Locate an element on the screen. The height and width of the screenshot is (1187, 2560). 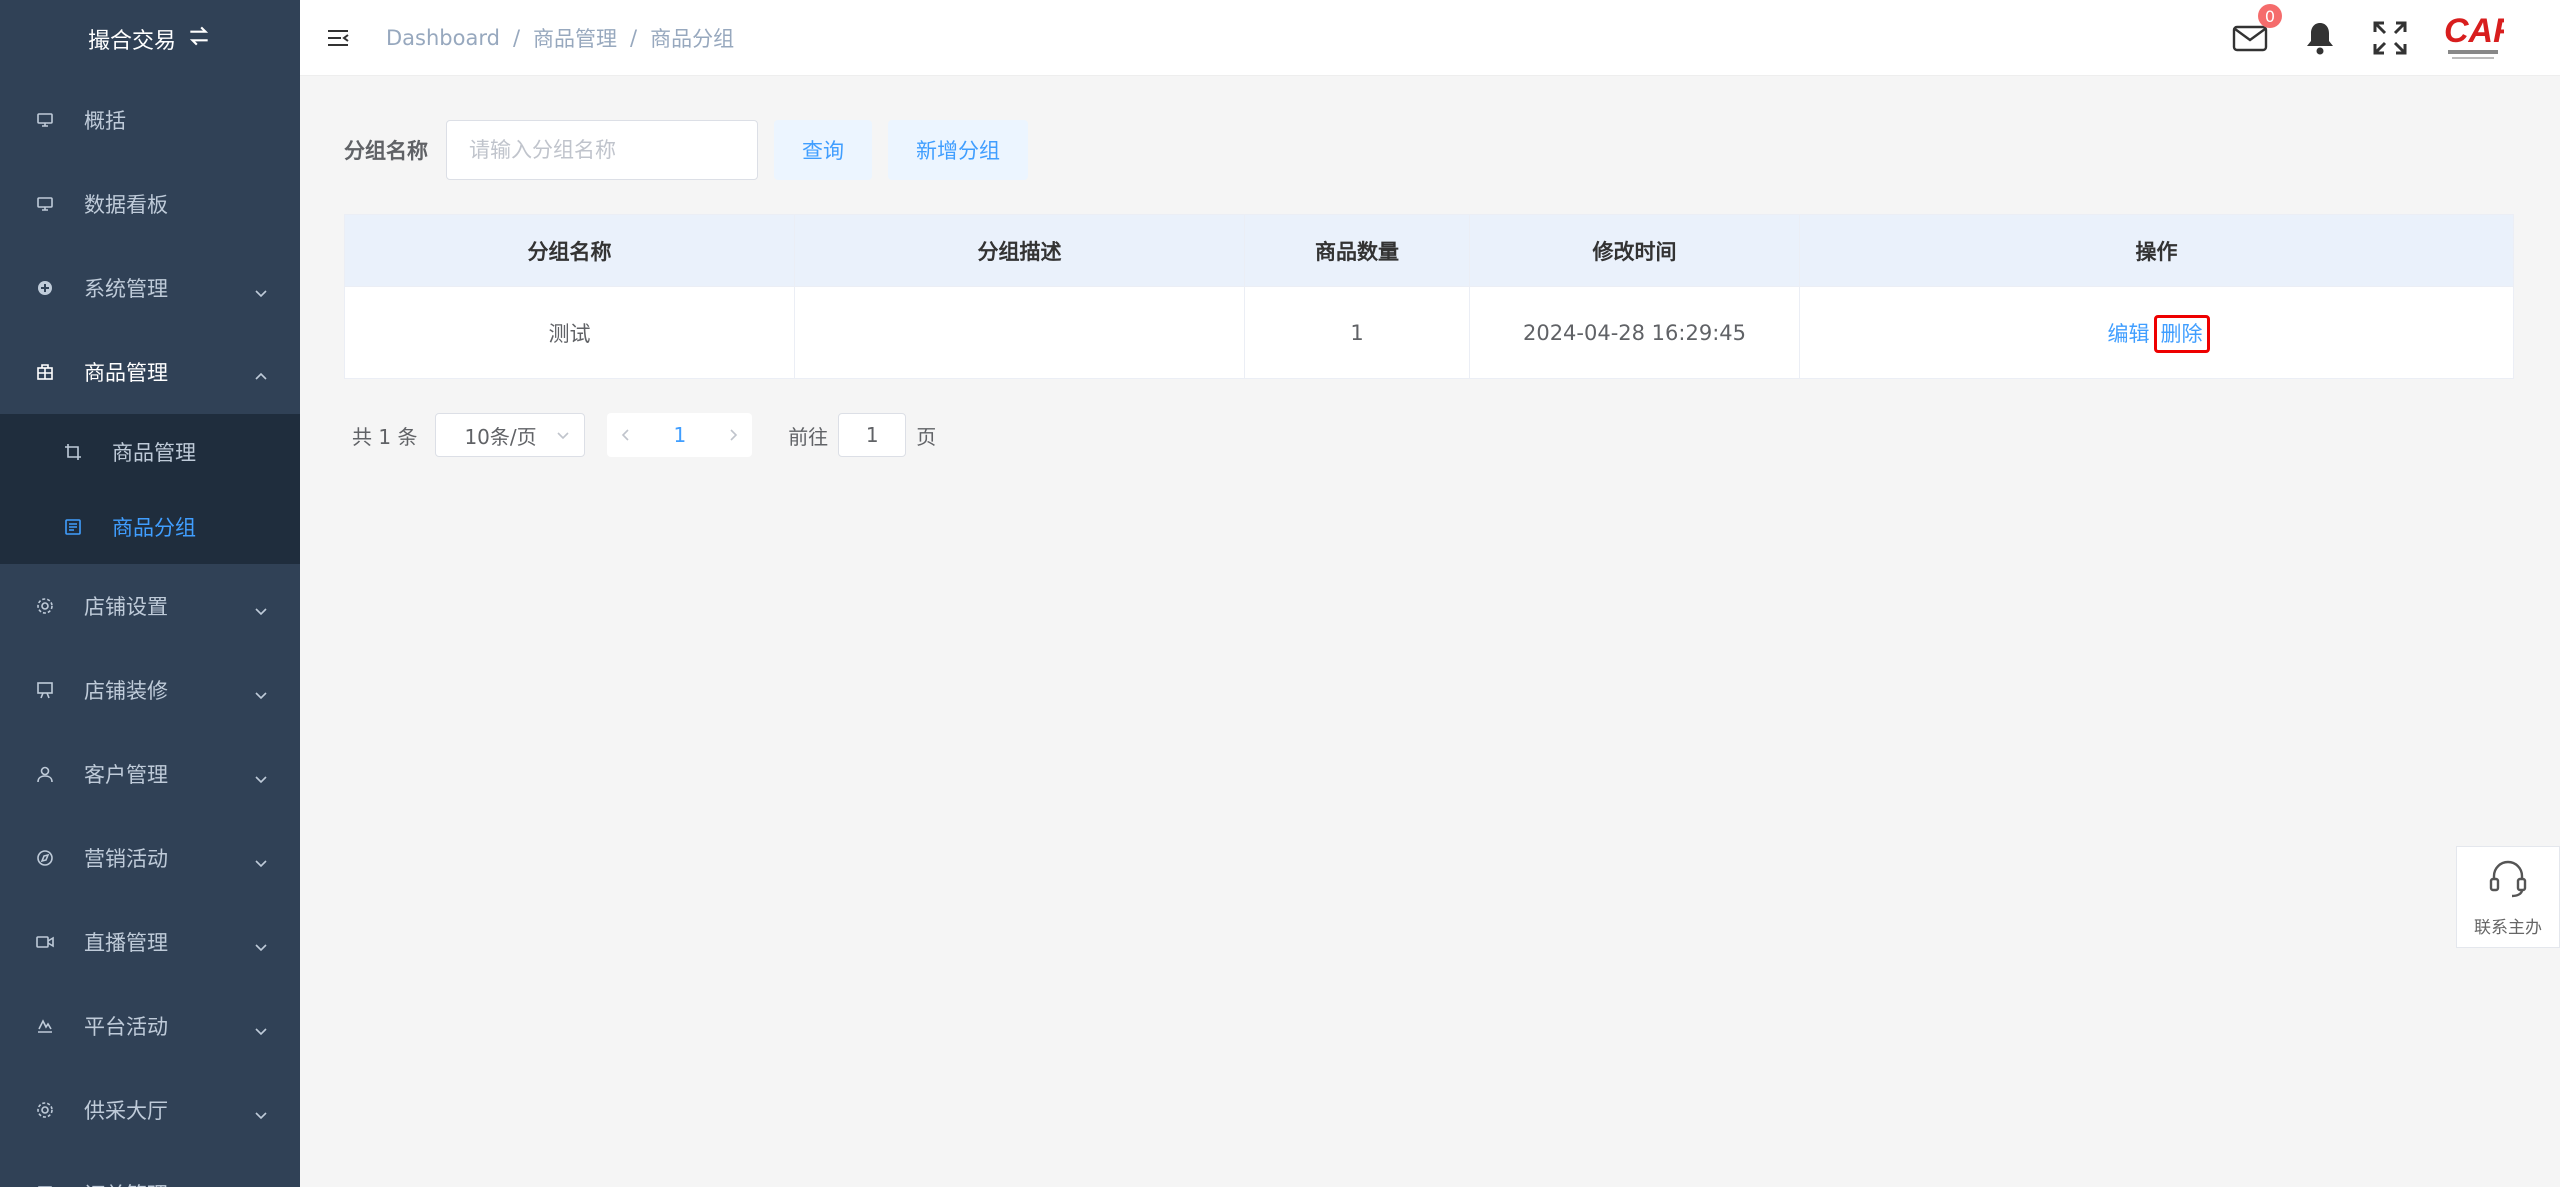
group-name-input is located at coordinates (602, 150).